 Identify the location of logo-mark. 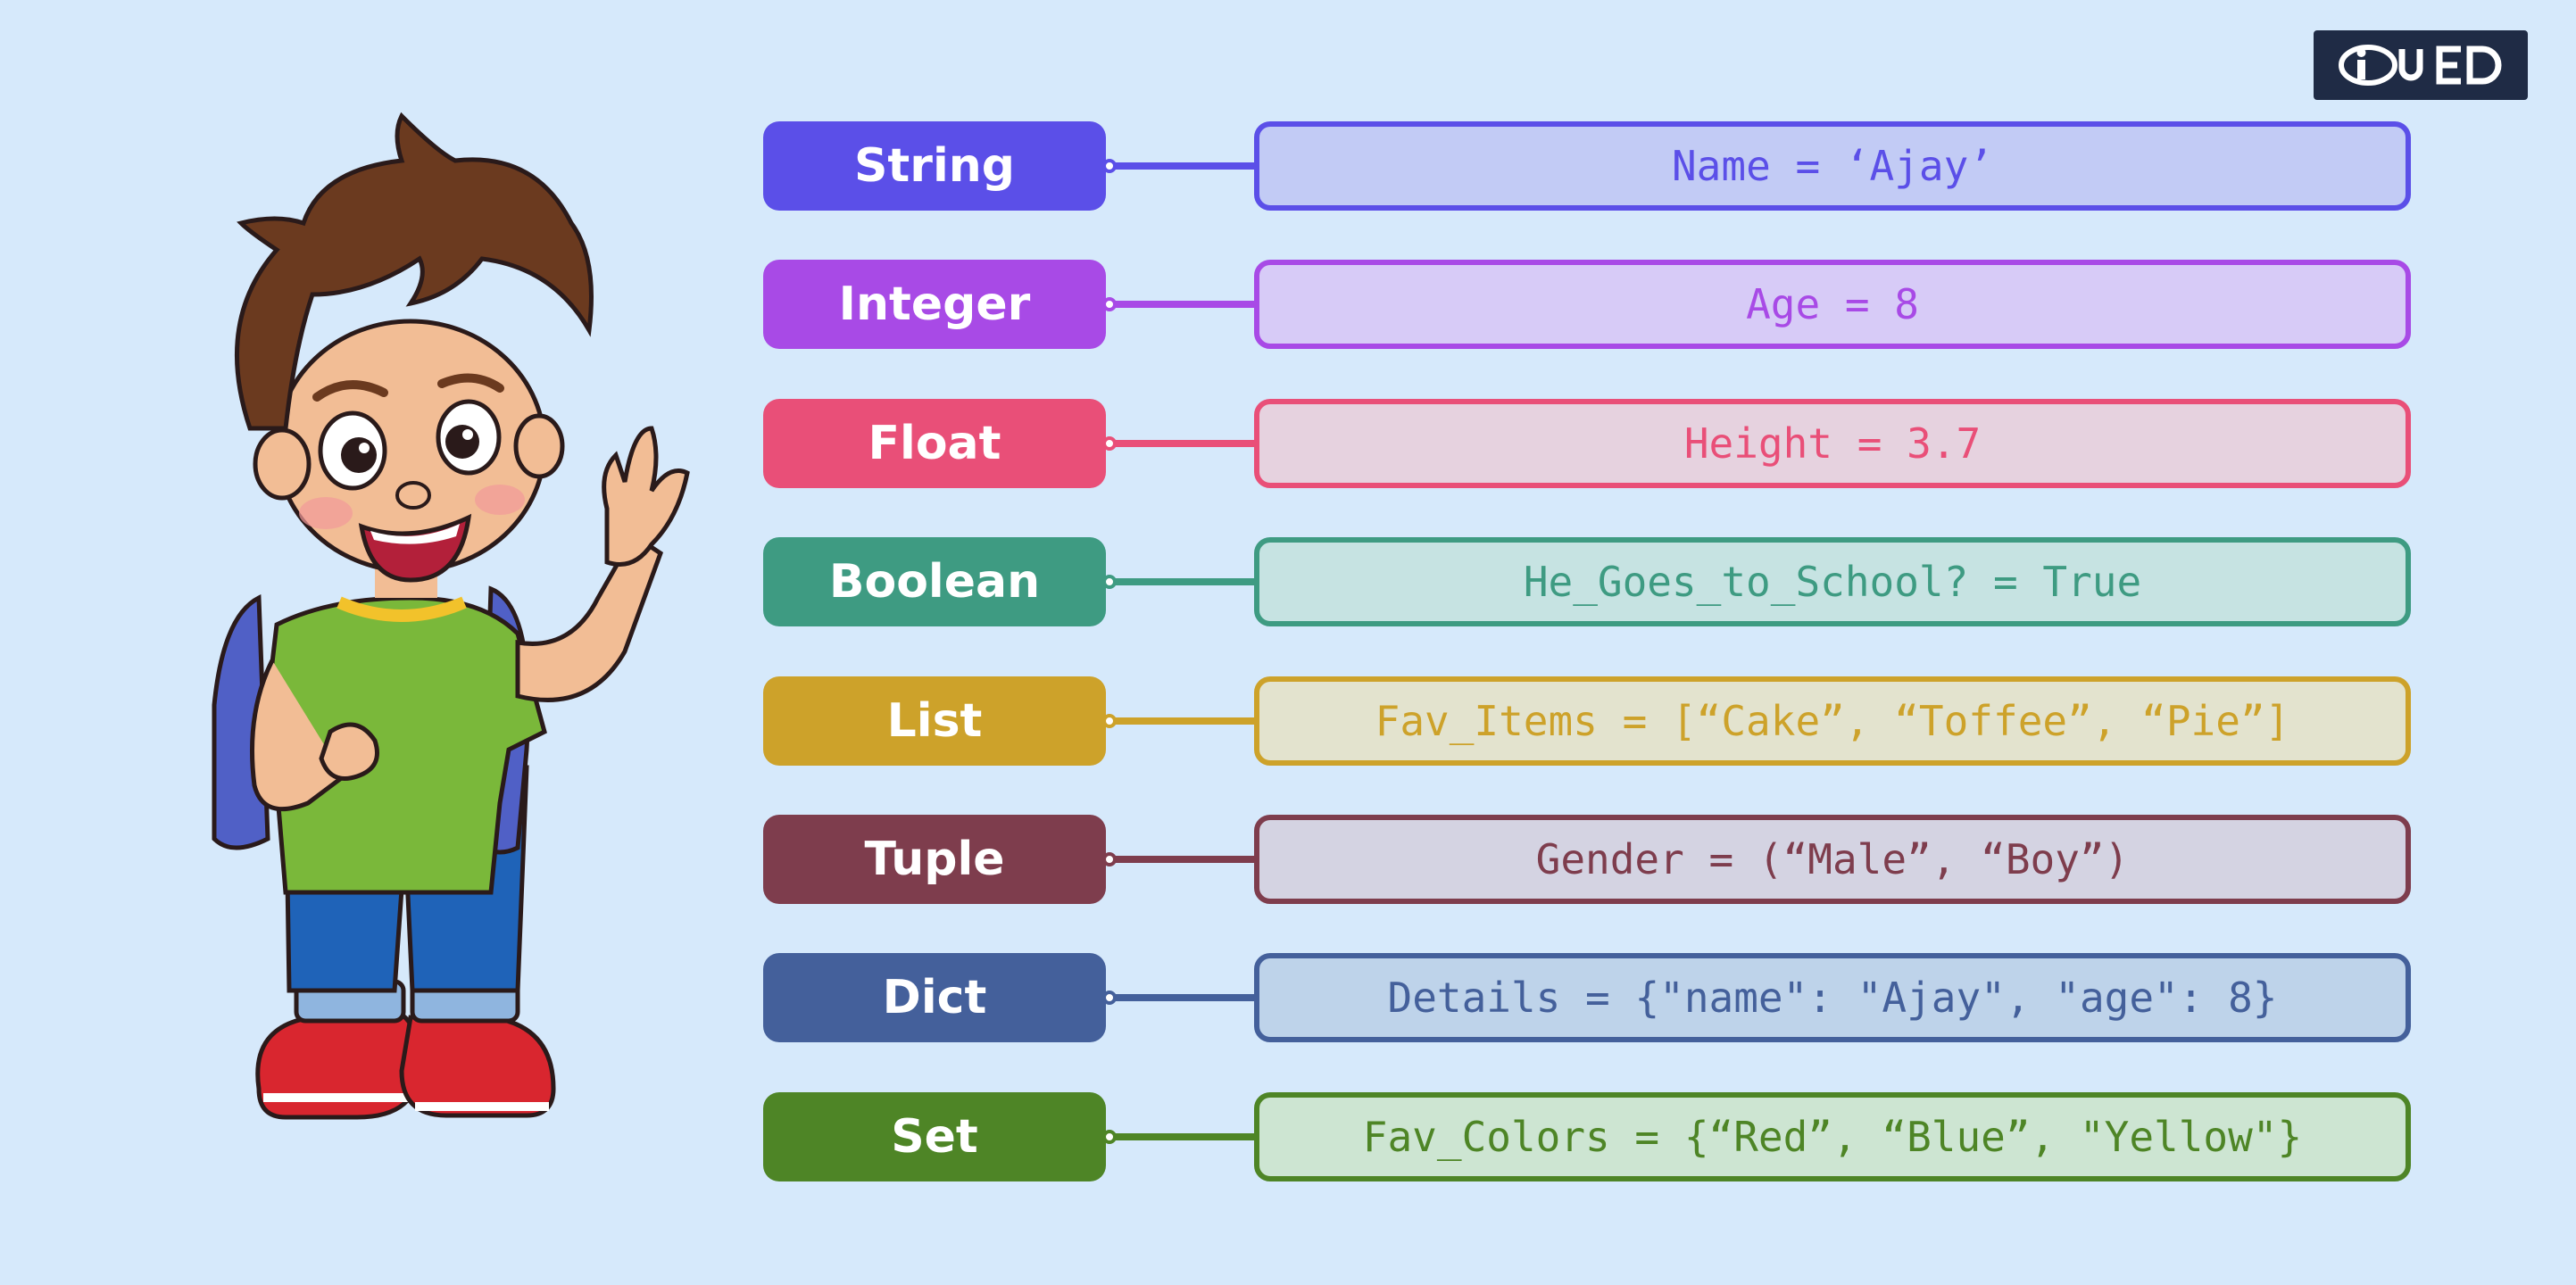
(2421, 65).